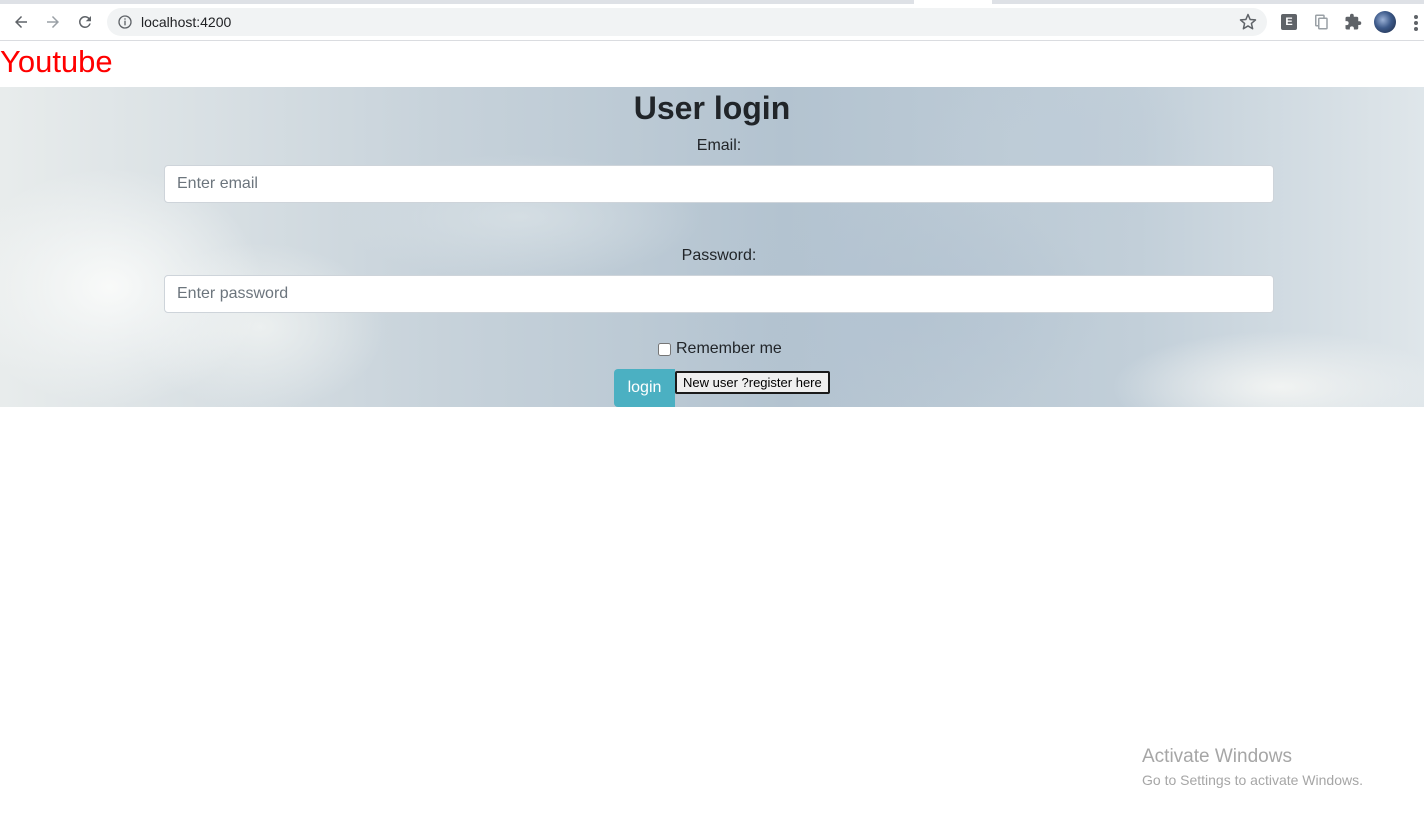 The image size is (1424, 828). I want to click on login-button: login, so click(644, 388).